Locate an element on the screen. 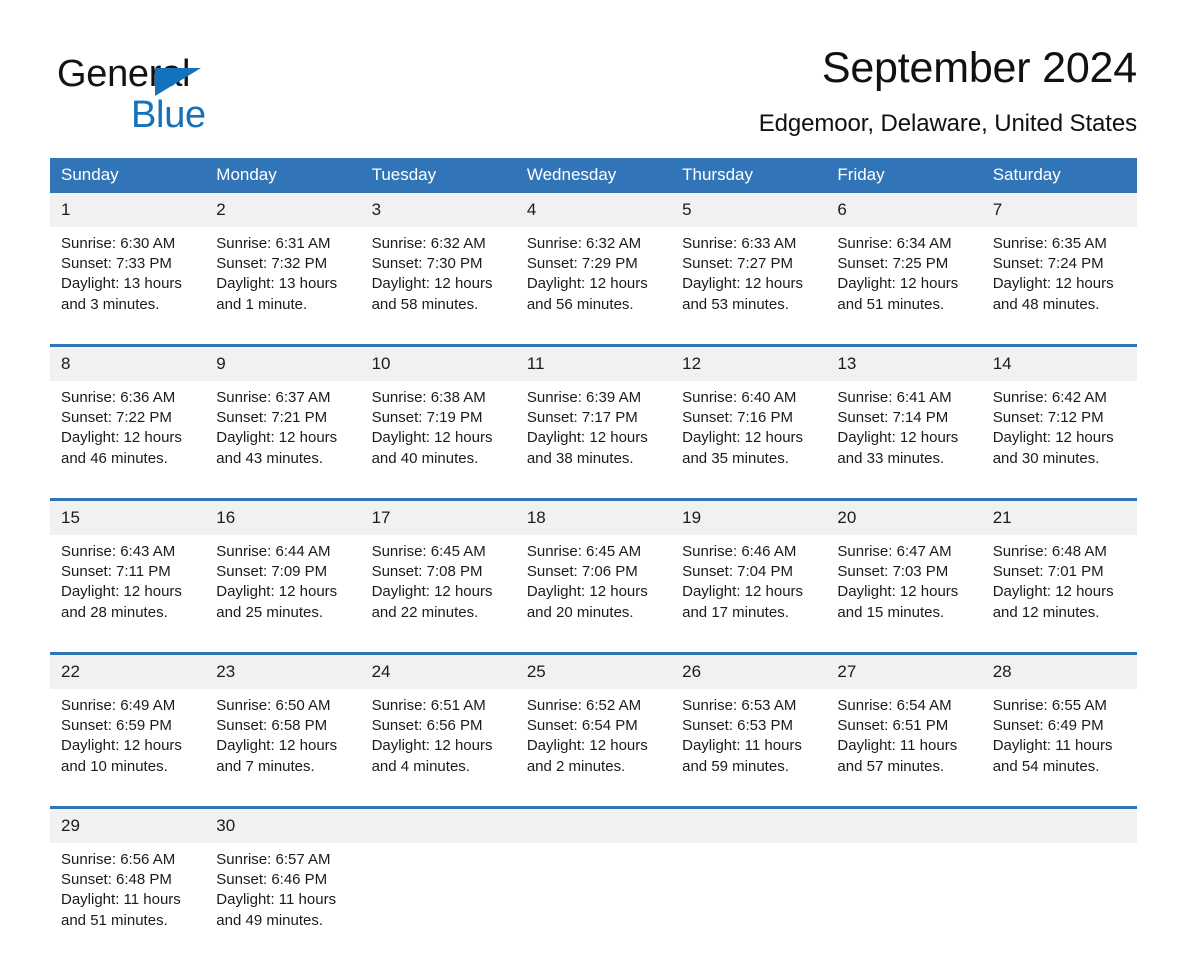 This screenshot has height=960, width=1188. sunset-text: Sunset: 7:03 PM is located at coordinates (893, 572).